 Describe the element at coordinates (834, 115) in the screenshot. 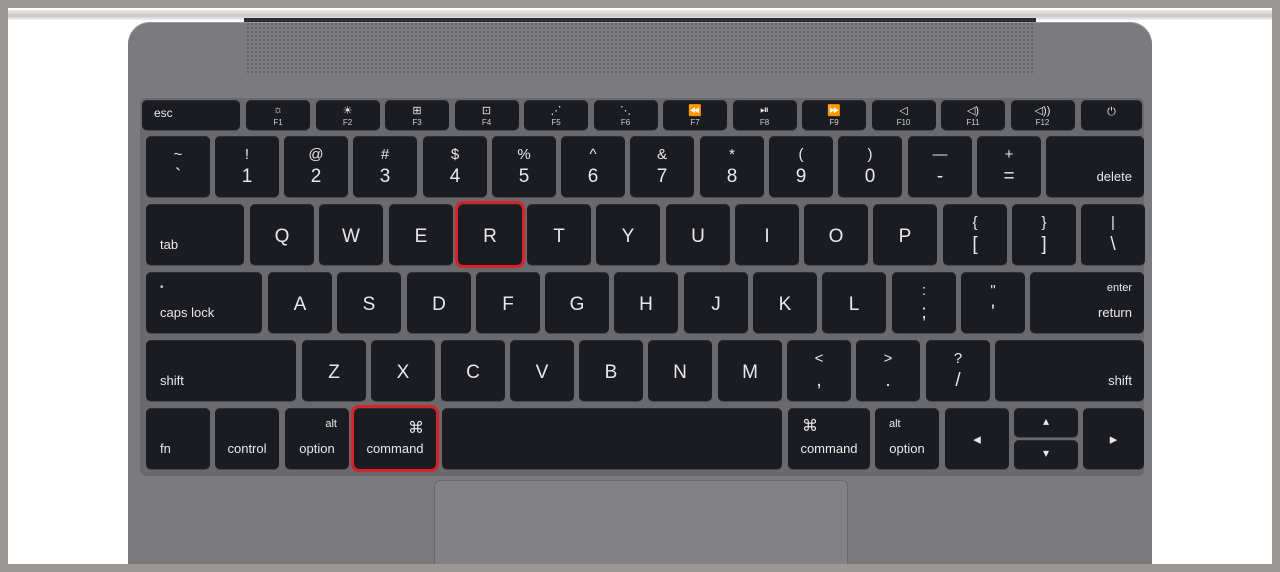

I see `f9-key: ⏩ F9` at that location.